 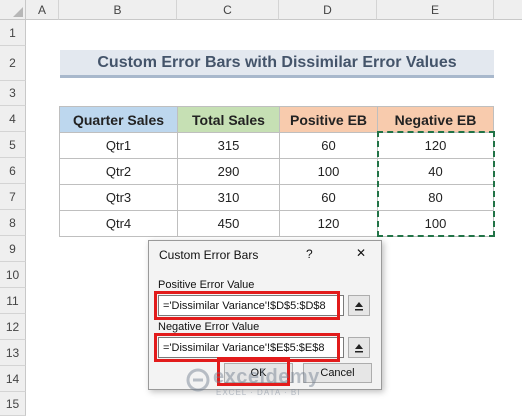 What do you see at coordinates (13, 145) in the screenshot?
I see `row-header-5: 5` at bounding box center [13, 145].